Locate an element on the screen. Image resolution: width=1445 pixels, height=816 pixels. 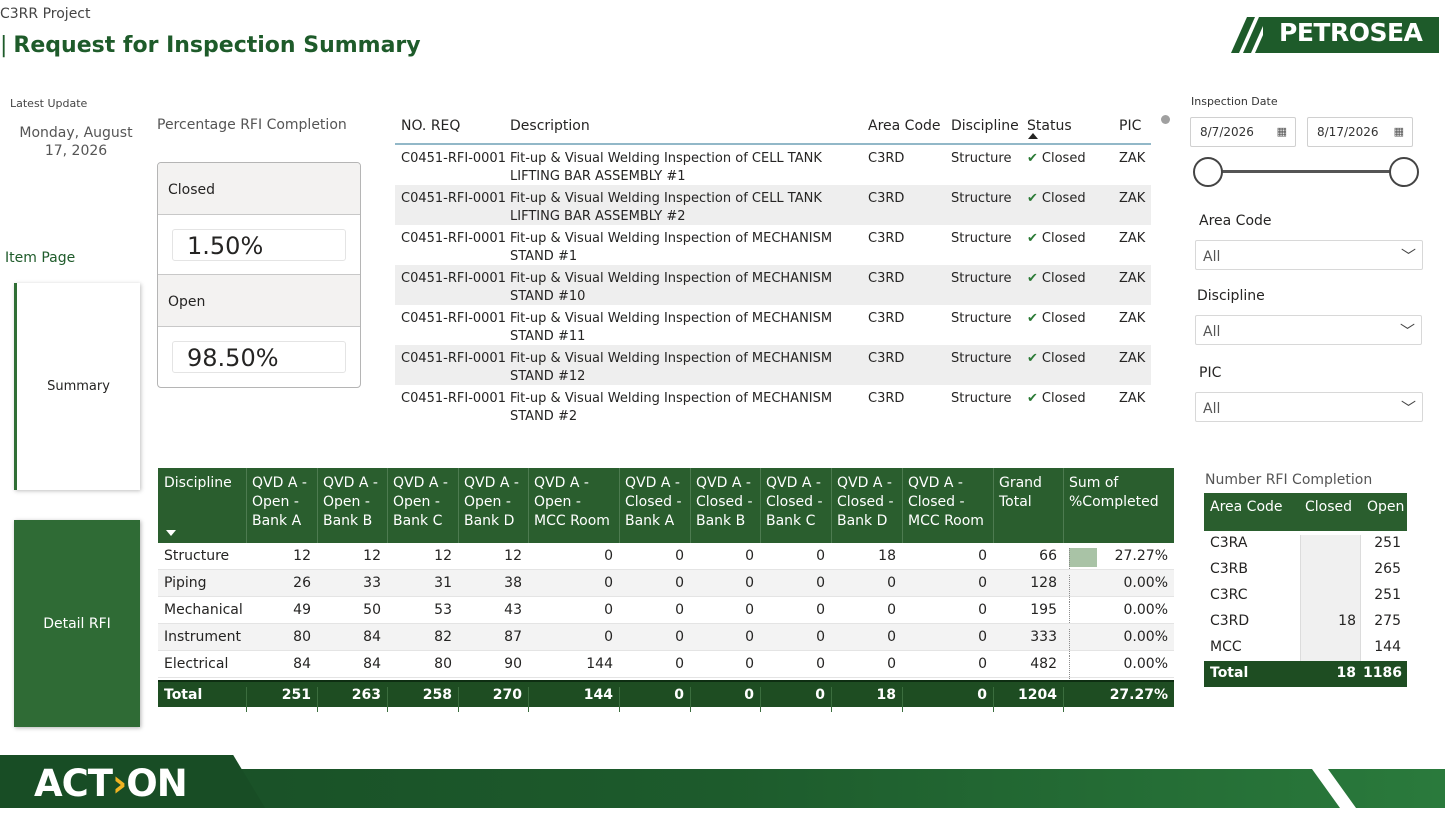
matrix-cell: 80 is located at coordinates (302, 637).